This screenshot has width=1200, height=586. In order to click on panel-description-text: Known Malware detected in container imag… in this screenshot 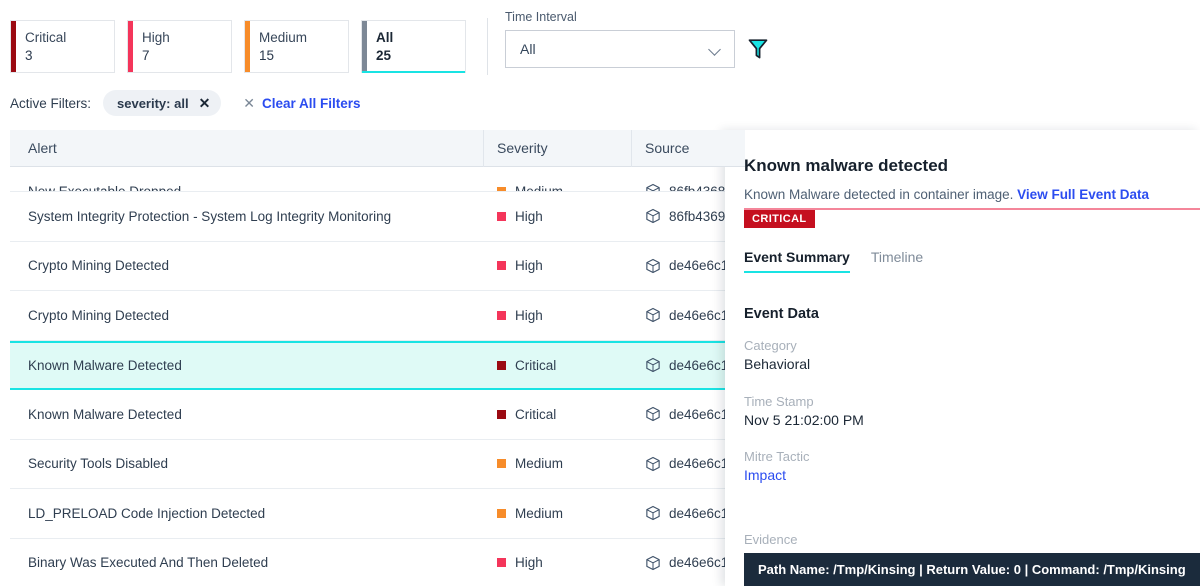, I will do `click(879, 194)`.